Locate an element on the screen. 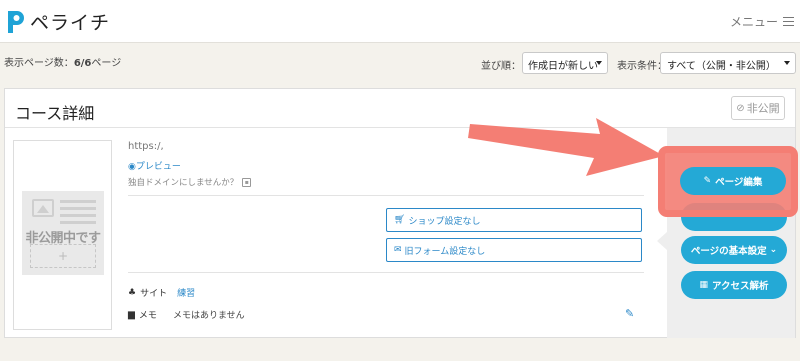  memo-label: メモ is located at coordinates (147, 316).